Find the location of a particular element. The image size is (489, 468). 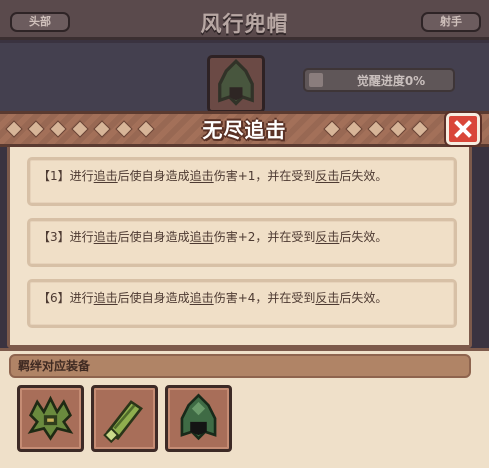

awaken-progress: 觉醒进度0% is located at coordinates (379, 80).